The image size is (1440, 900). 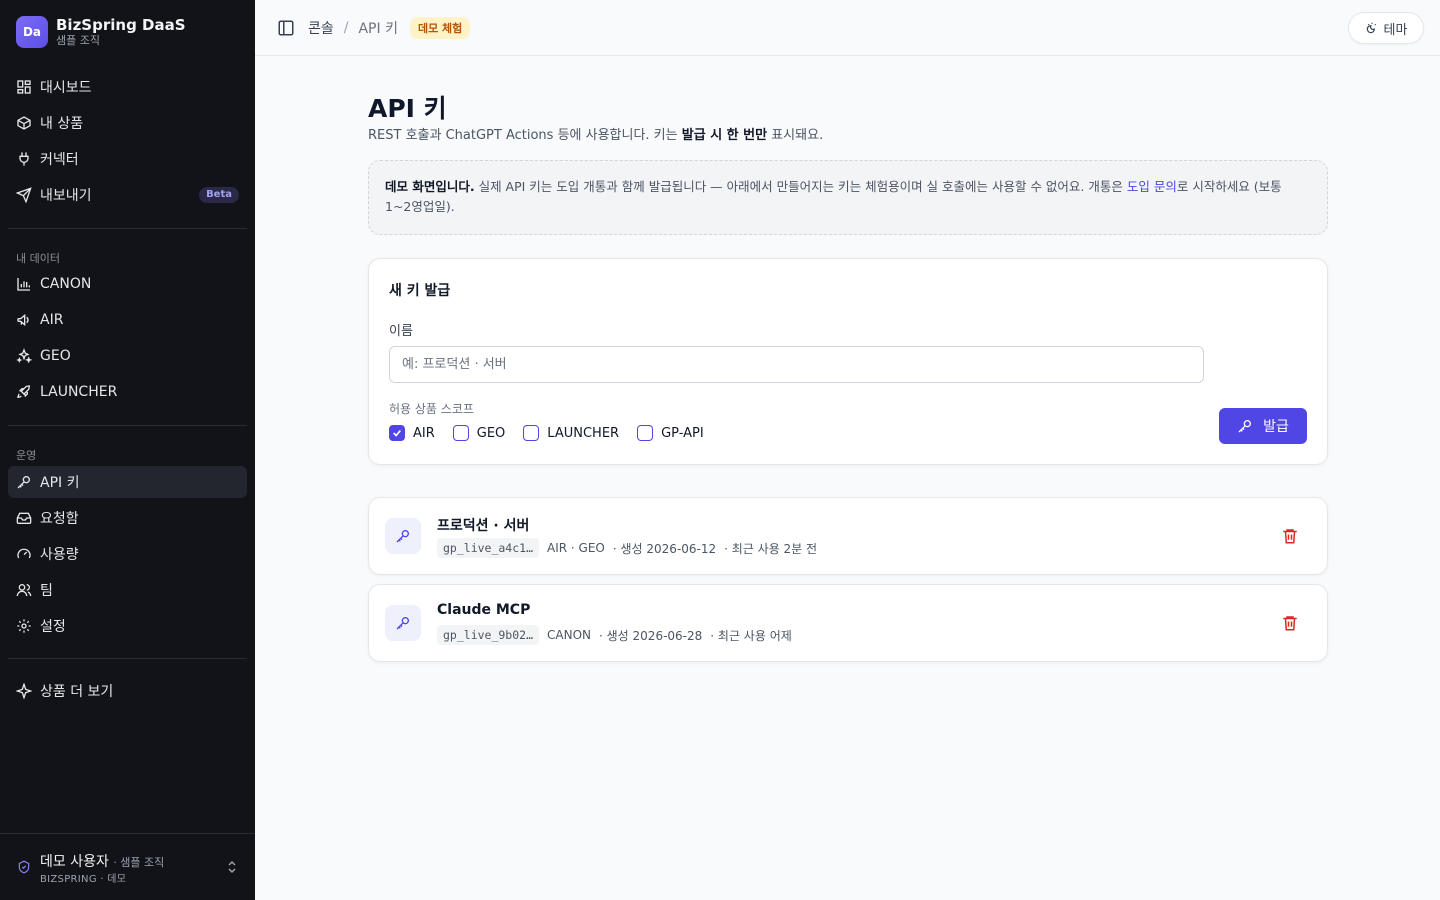 What do you see at coordinates (576, 548) in the screenshot?
I see `key-scopes: AIR · GEO` at bounding box center [576, 548].